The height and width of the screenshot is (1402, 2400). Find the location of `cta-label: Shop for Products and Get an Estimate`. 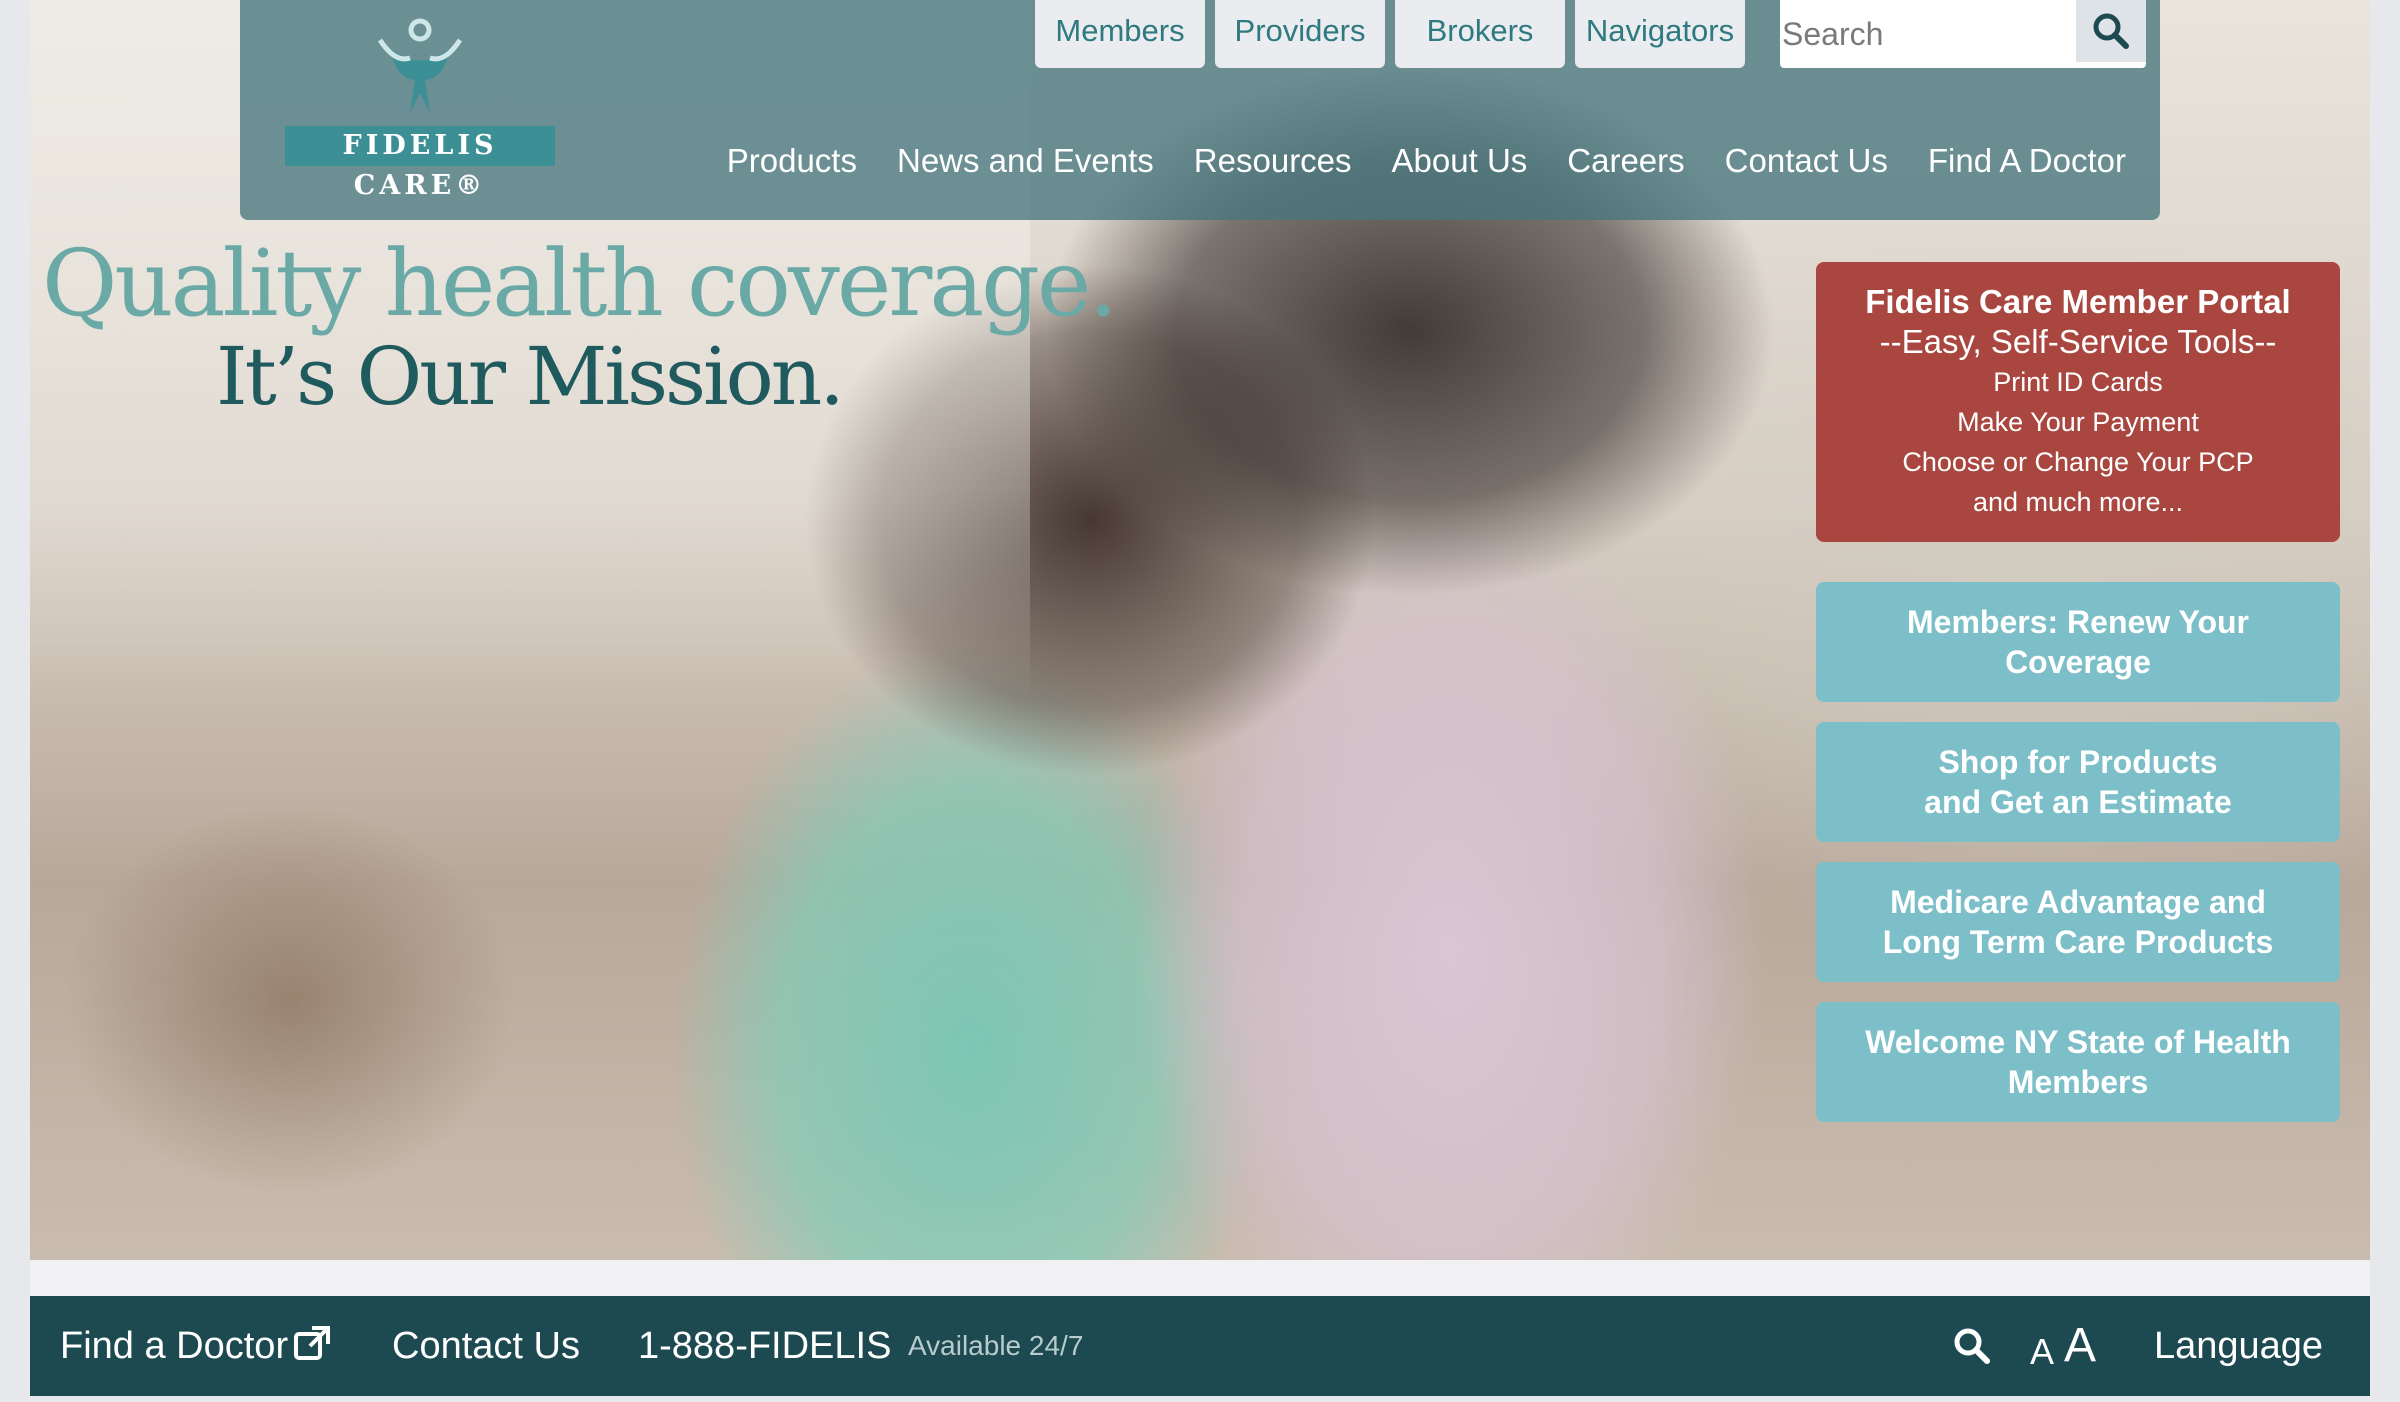

cta-label: Shop for Products and Get an Estimate is located at coordinates (2078, 782).